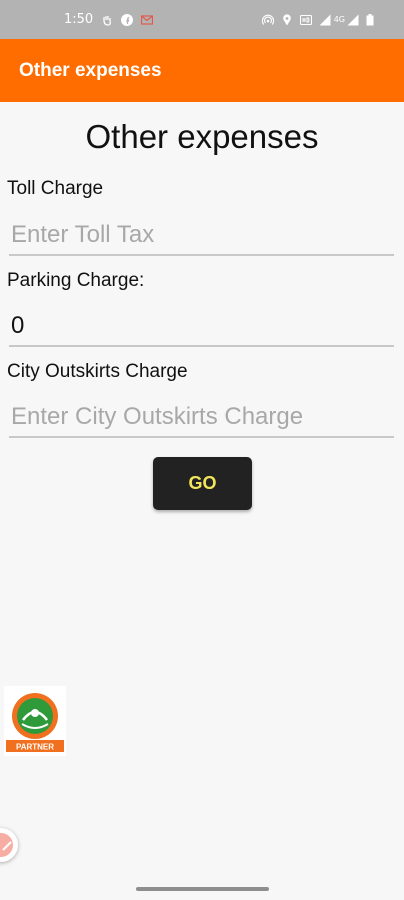  I want to click on gesture-nav-handle, so click(202, 889).